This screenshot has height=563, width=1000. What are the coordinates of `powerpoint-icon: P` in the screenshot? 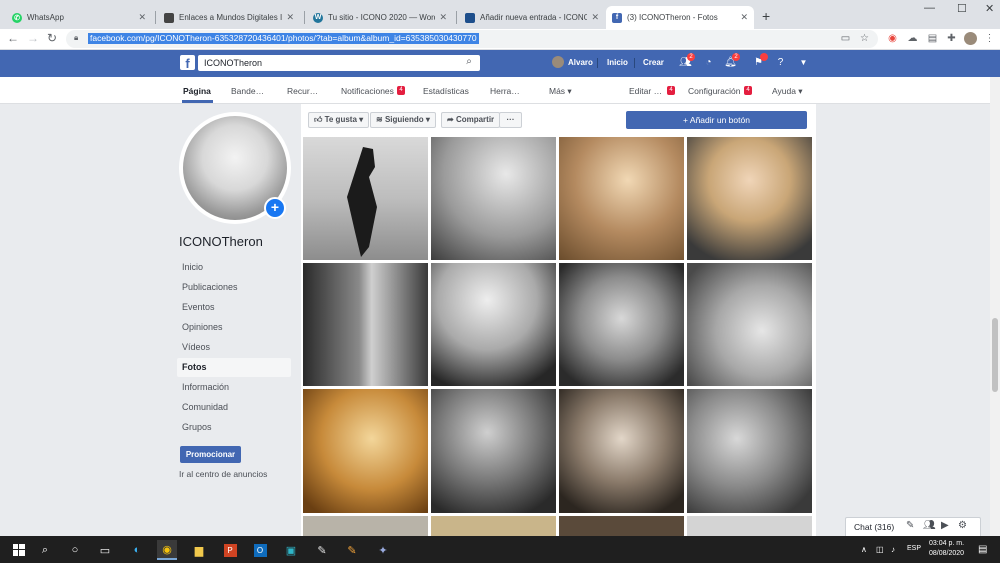 It's located at (230, 550).